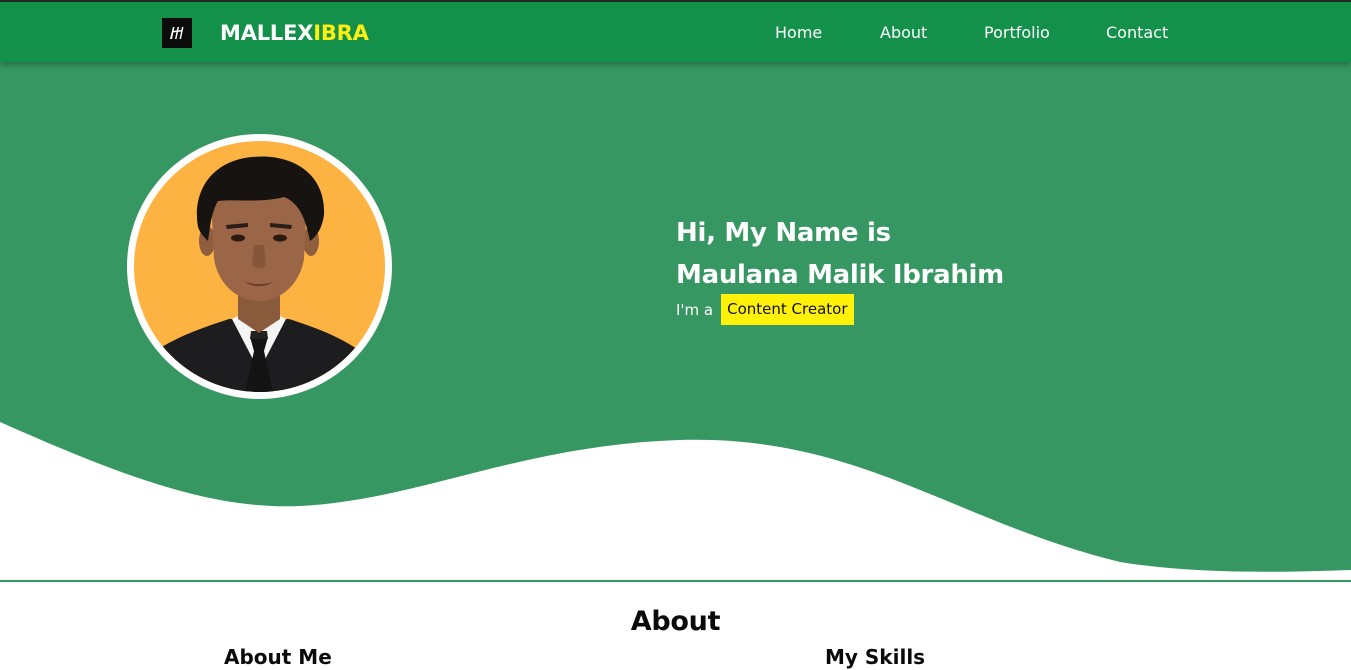 The image size is (1351, 670). What do you see at coordinates (903, 33) in the screenshot?
I see `nav-about-link: About` at bounding box center [903, 33].